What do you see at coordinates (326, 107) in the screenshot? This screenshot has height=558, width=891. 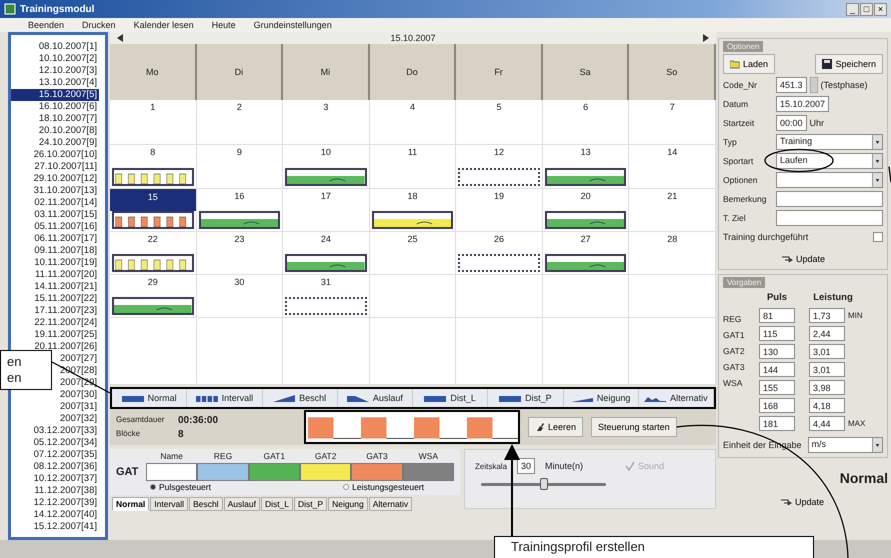 I see `day-number: 3` at bounding box center [326, 107].